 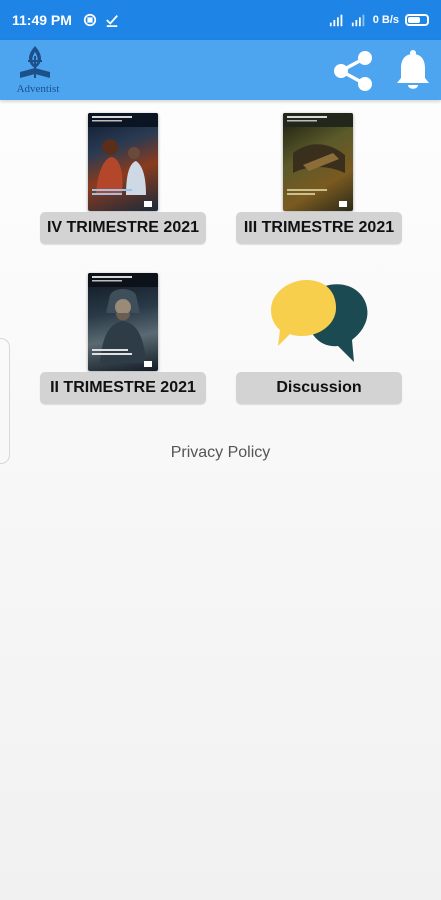 I want to click on notifications-button, so click(x=413, y=70).